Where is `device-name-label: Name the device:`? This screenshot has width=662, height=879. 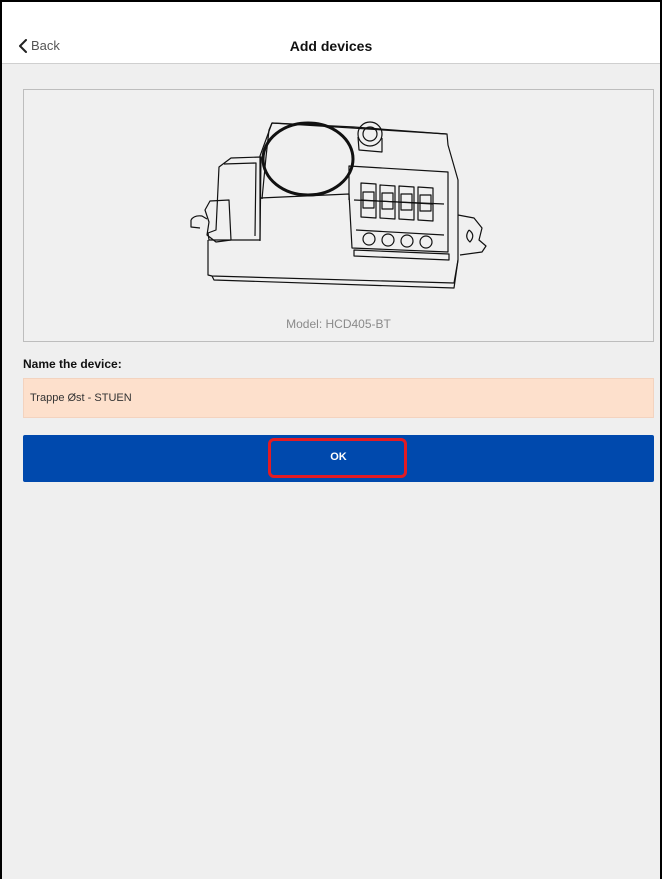 device-name-label: Name the device: is located at coordinates (72, 364).